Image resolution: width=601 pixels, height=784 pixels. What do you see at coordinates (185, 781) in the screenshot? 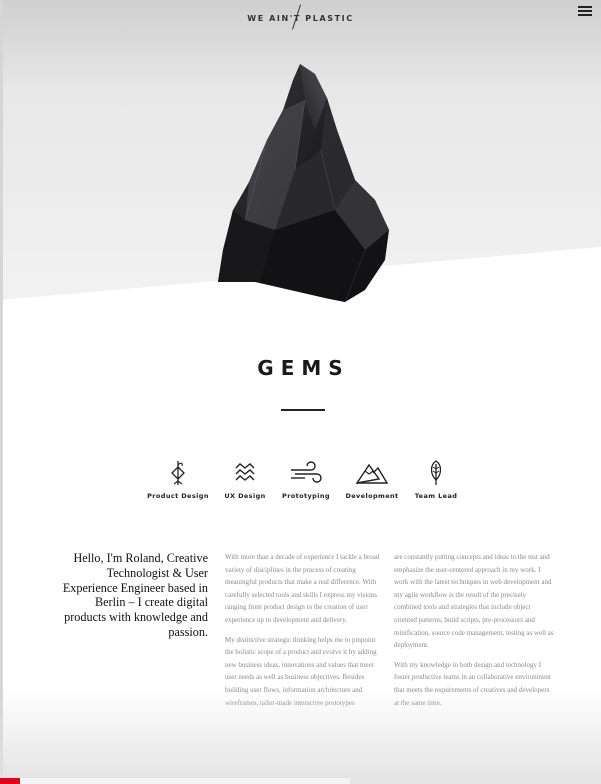
I see `progress-track` at bounding box center [185, 781].